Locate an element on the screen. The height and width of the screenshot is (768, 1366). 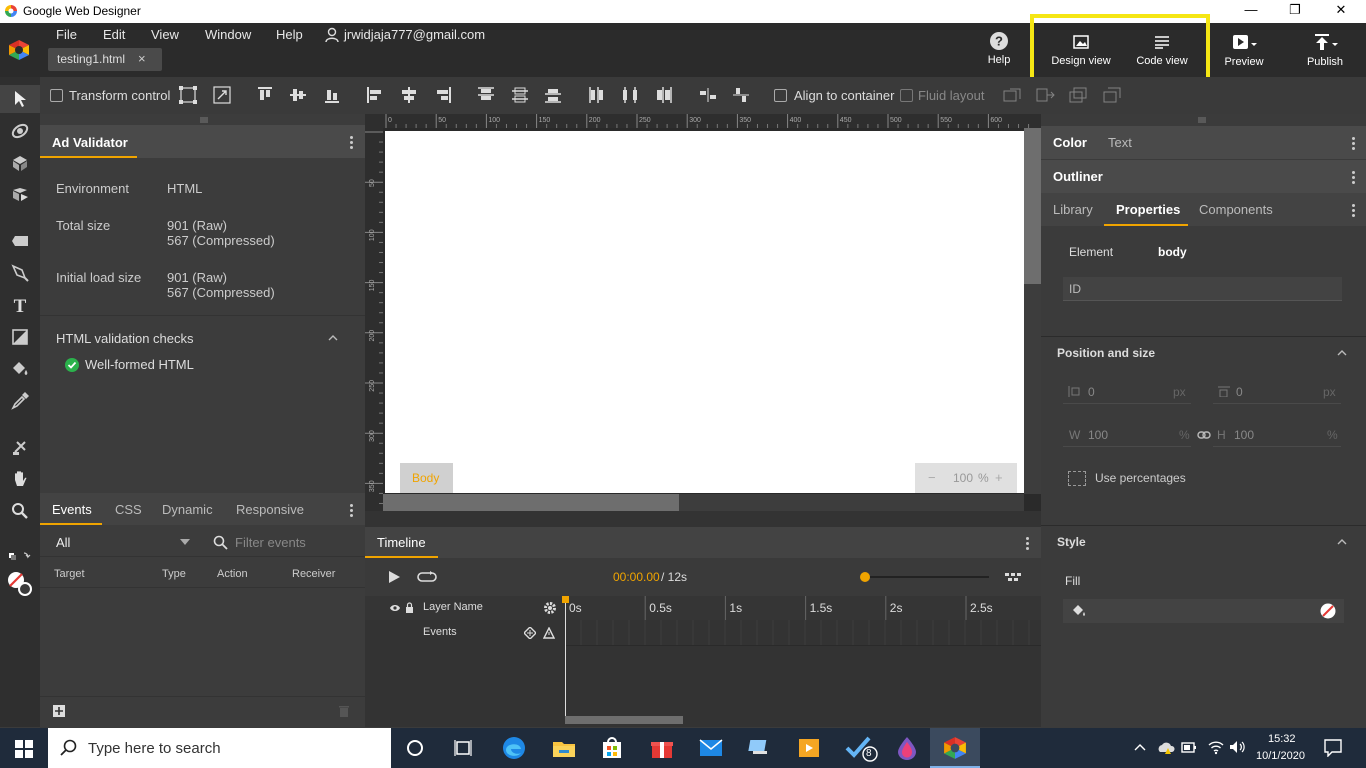
devices-app-icon is located at coordinates (760, 748).